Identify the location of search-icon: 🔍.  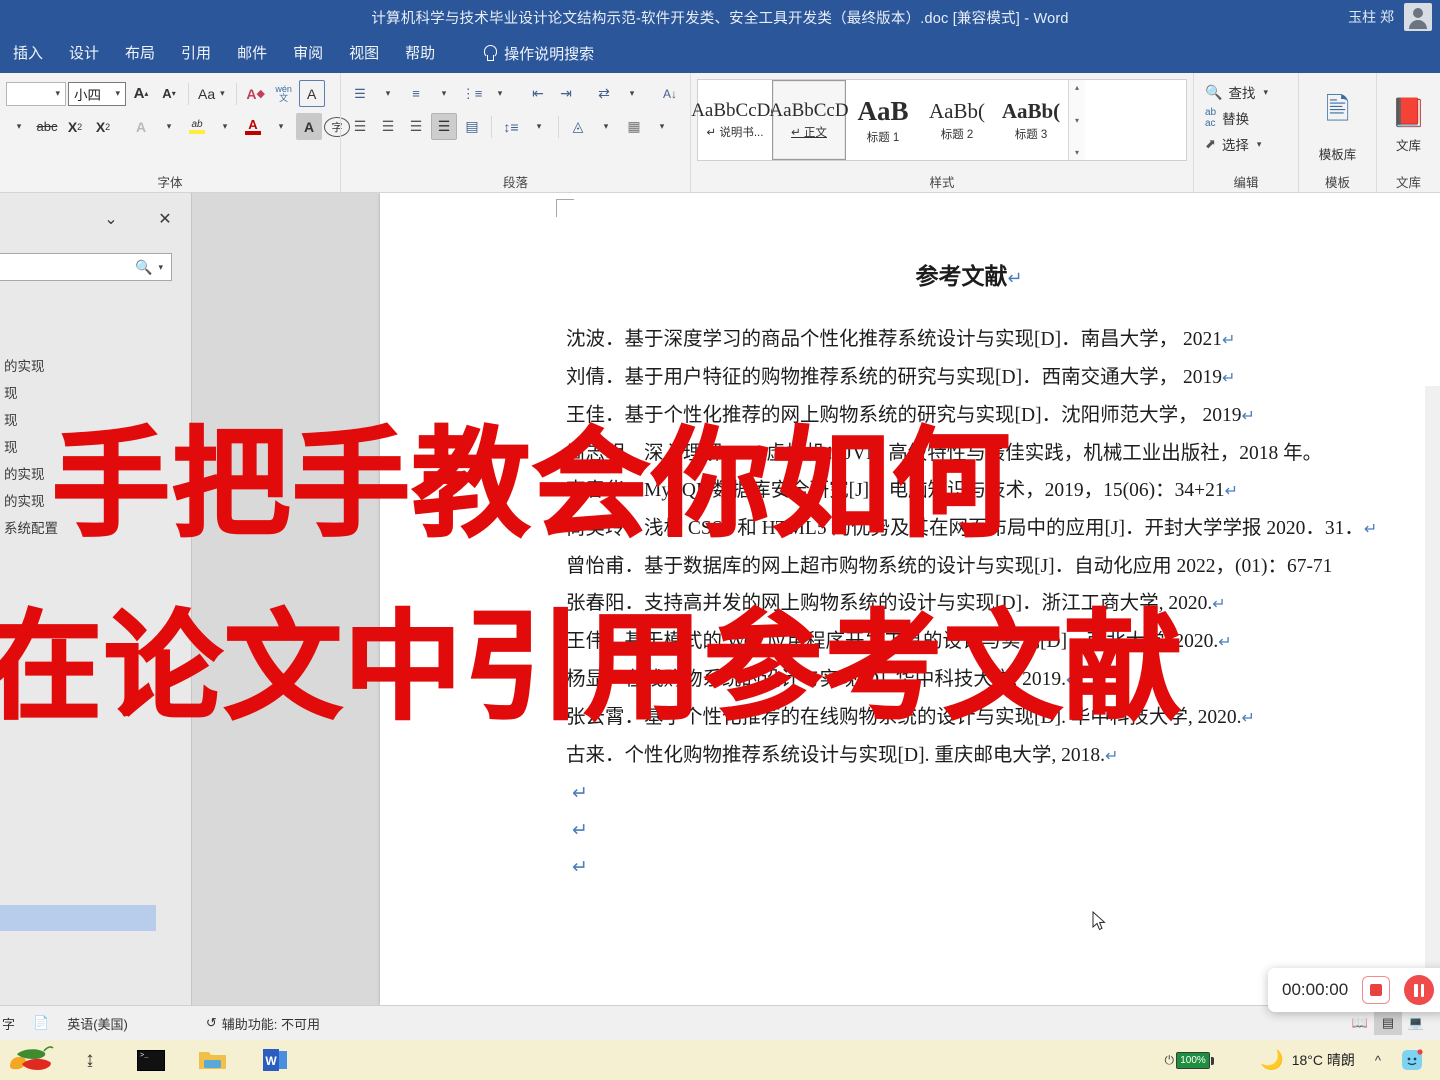
(143, 267).